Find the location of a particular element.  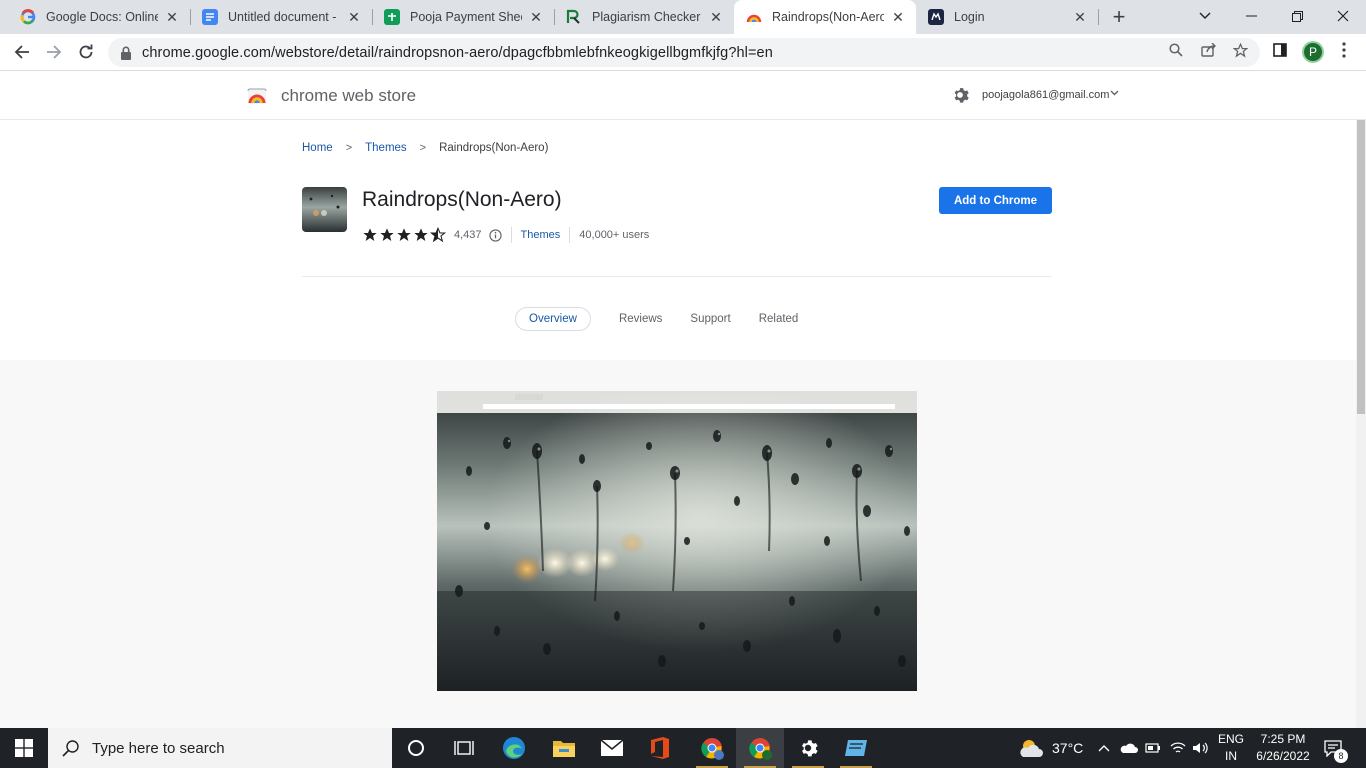

back-button is located at coordinates (22, 52).